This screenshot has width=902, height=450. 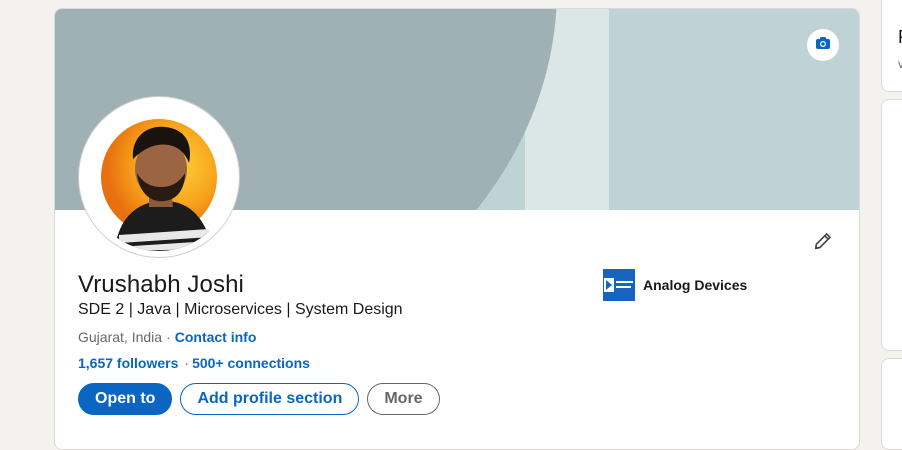 I want to click on open-to-button: Open to, so click(x=125, y=399).